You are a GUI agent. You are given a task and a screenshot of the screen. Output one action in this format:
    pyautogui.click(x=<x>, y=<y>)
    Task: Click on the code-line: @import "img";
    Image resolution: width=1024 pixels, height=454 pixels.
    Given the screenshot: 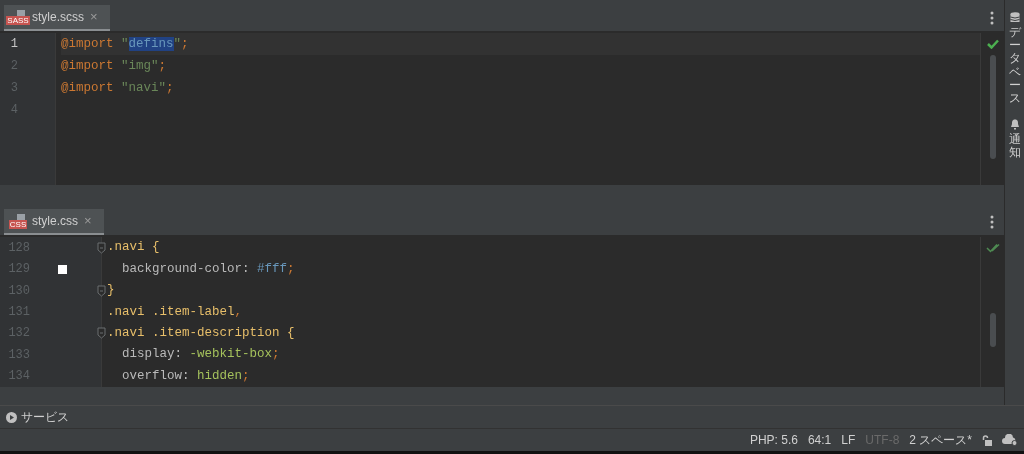 What is the action you would take?
    pyautogui.click(x=114, y=66)
    